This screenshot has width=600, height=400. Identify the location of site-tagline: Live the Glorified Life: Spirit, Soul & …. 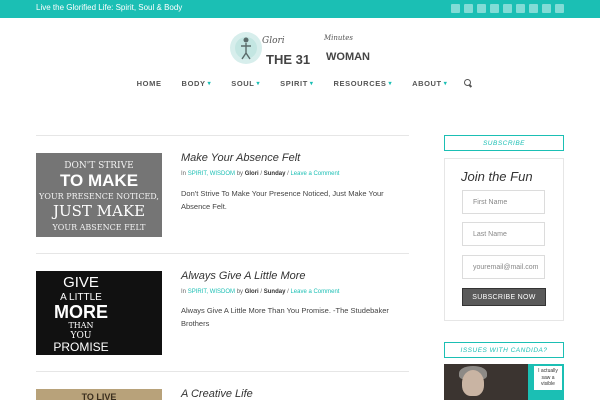
(109, 7).